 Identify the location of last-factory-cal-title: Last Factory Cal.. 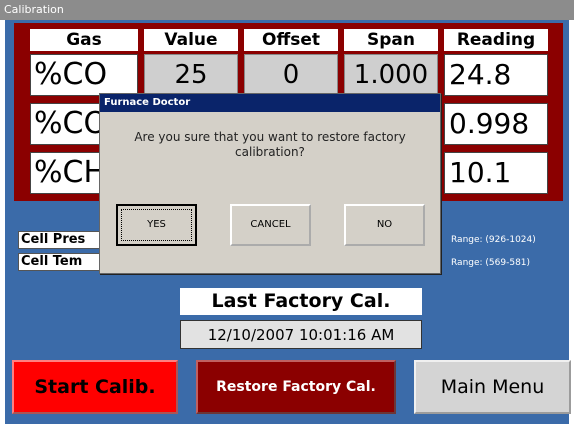
(301, 301).